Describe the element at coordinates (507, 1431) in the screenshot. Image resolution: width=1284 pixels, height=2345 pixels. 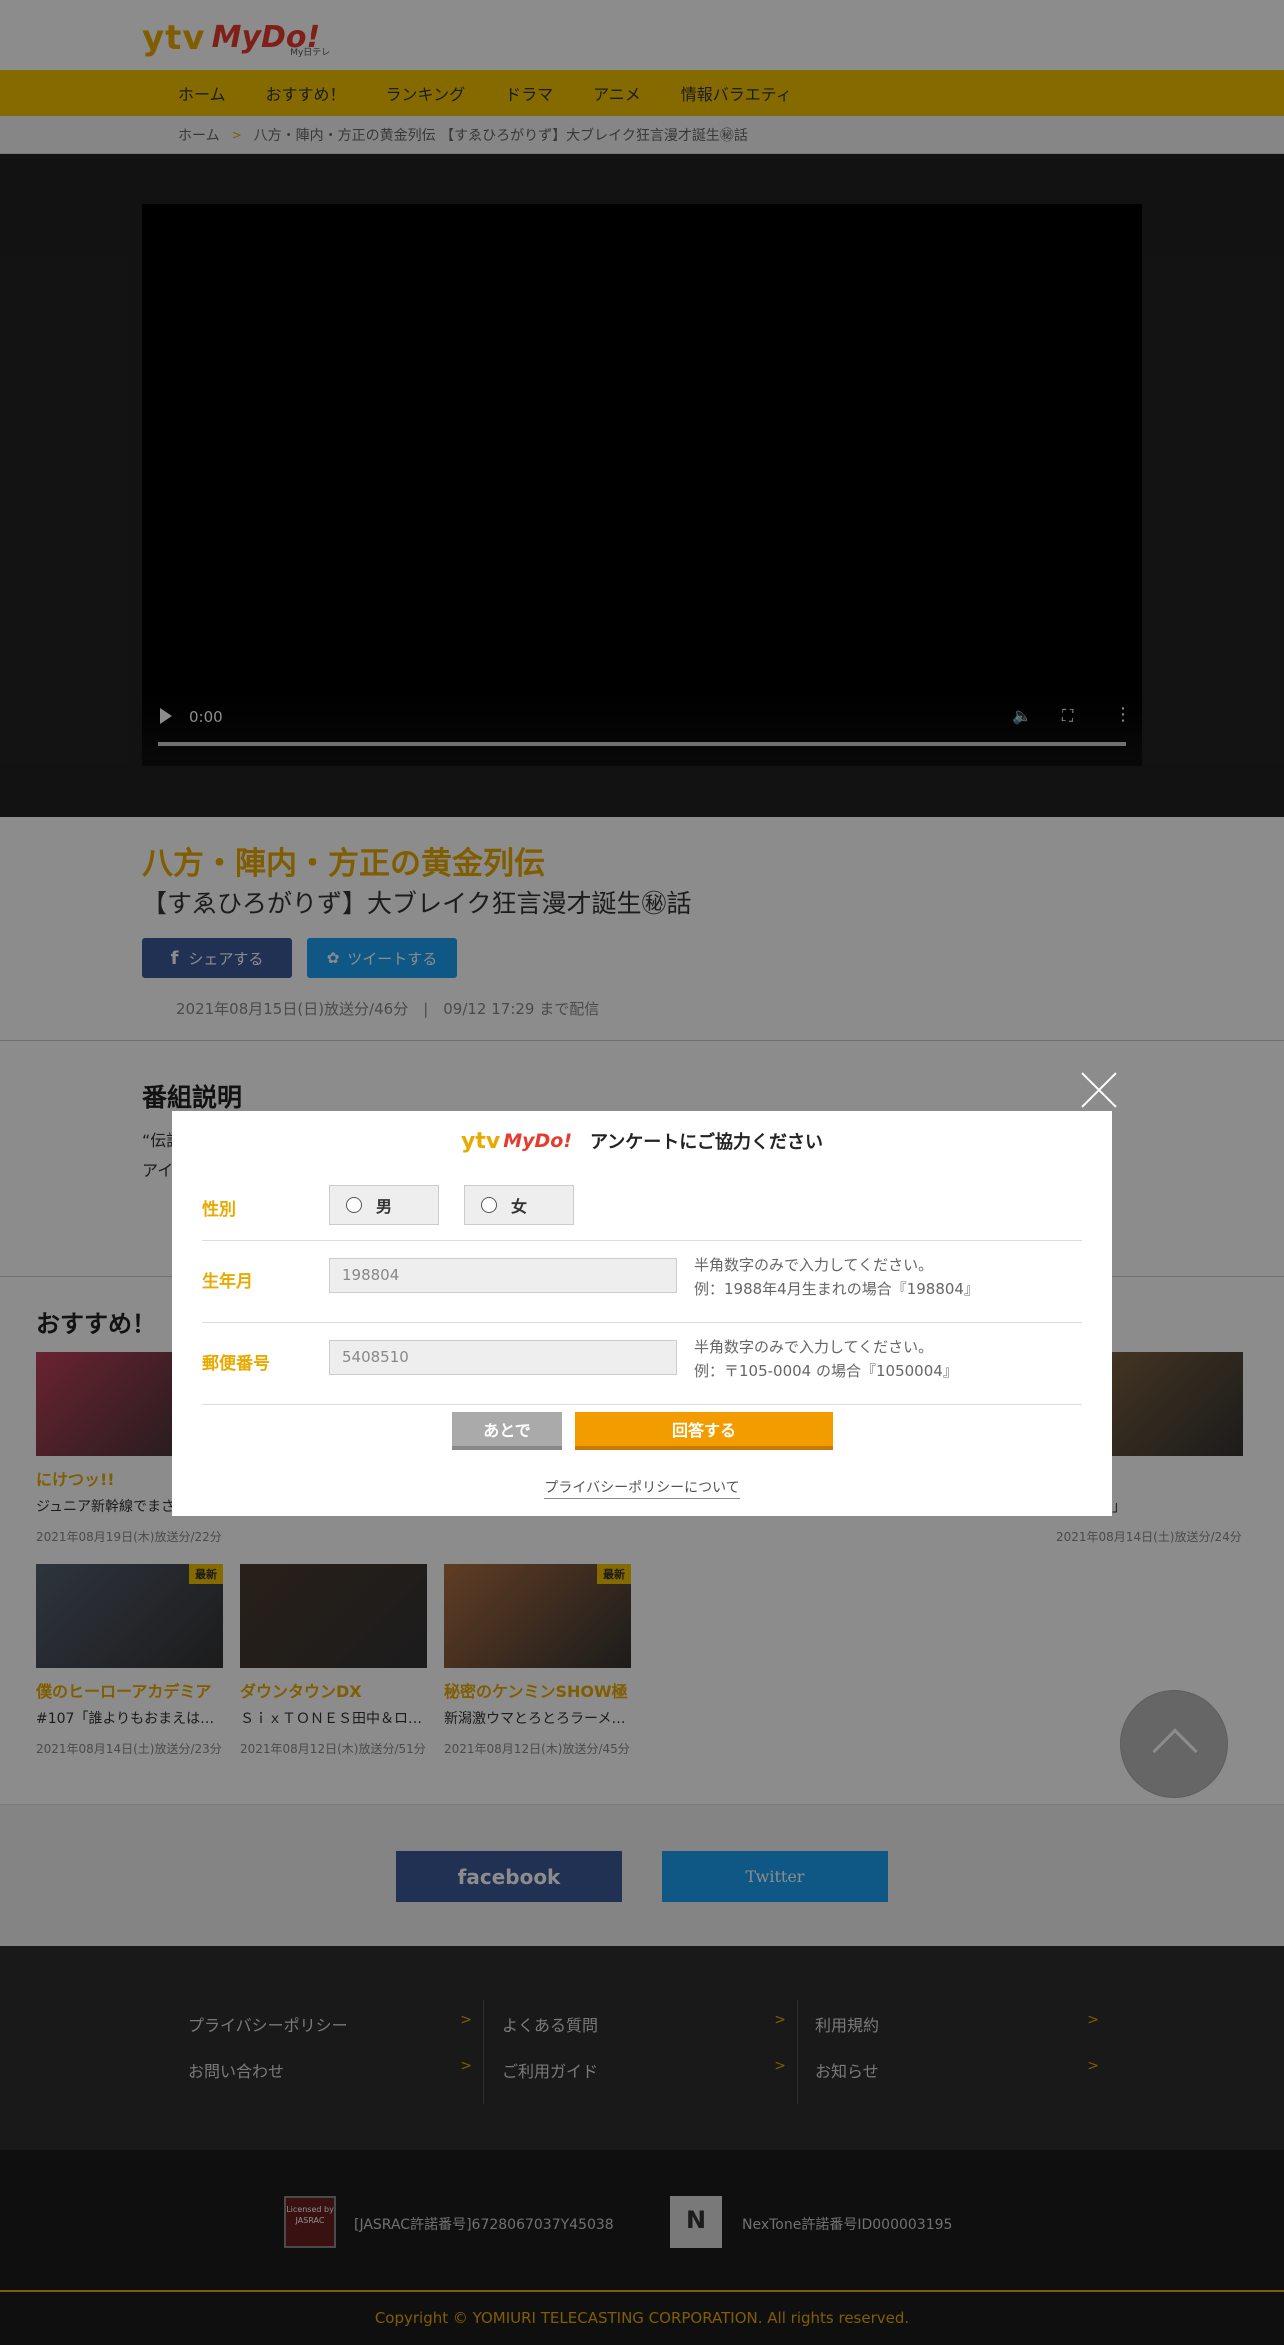
I see `later-button: あとで` at that location.